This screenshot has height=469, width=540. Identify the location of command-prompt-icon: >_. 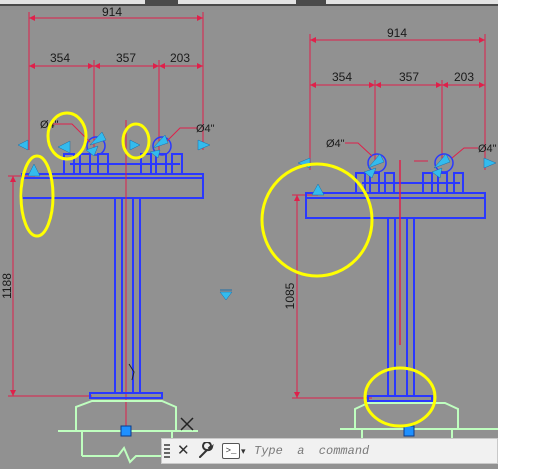
(231, 451).